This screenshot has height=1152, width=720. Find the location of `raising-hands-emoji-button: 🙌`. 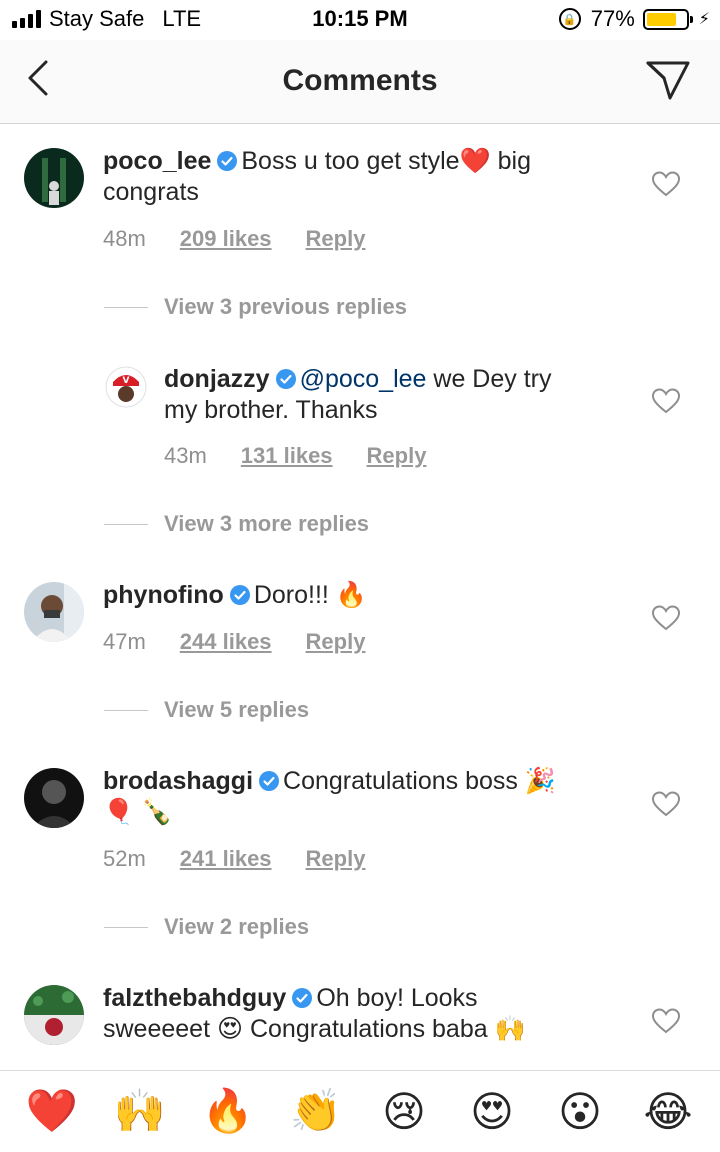

raising-hands-emoji-button: 🙌 is located at coordinates (140, 1111).